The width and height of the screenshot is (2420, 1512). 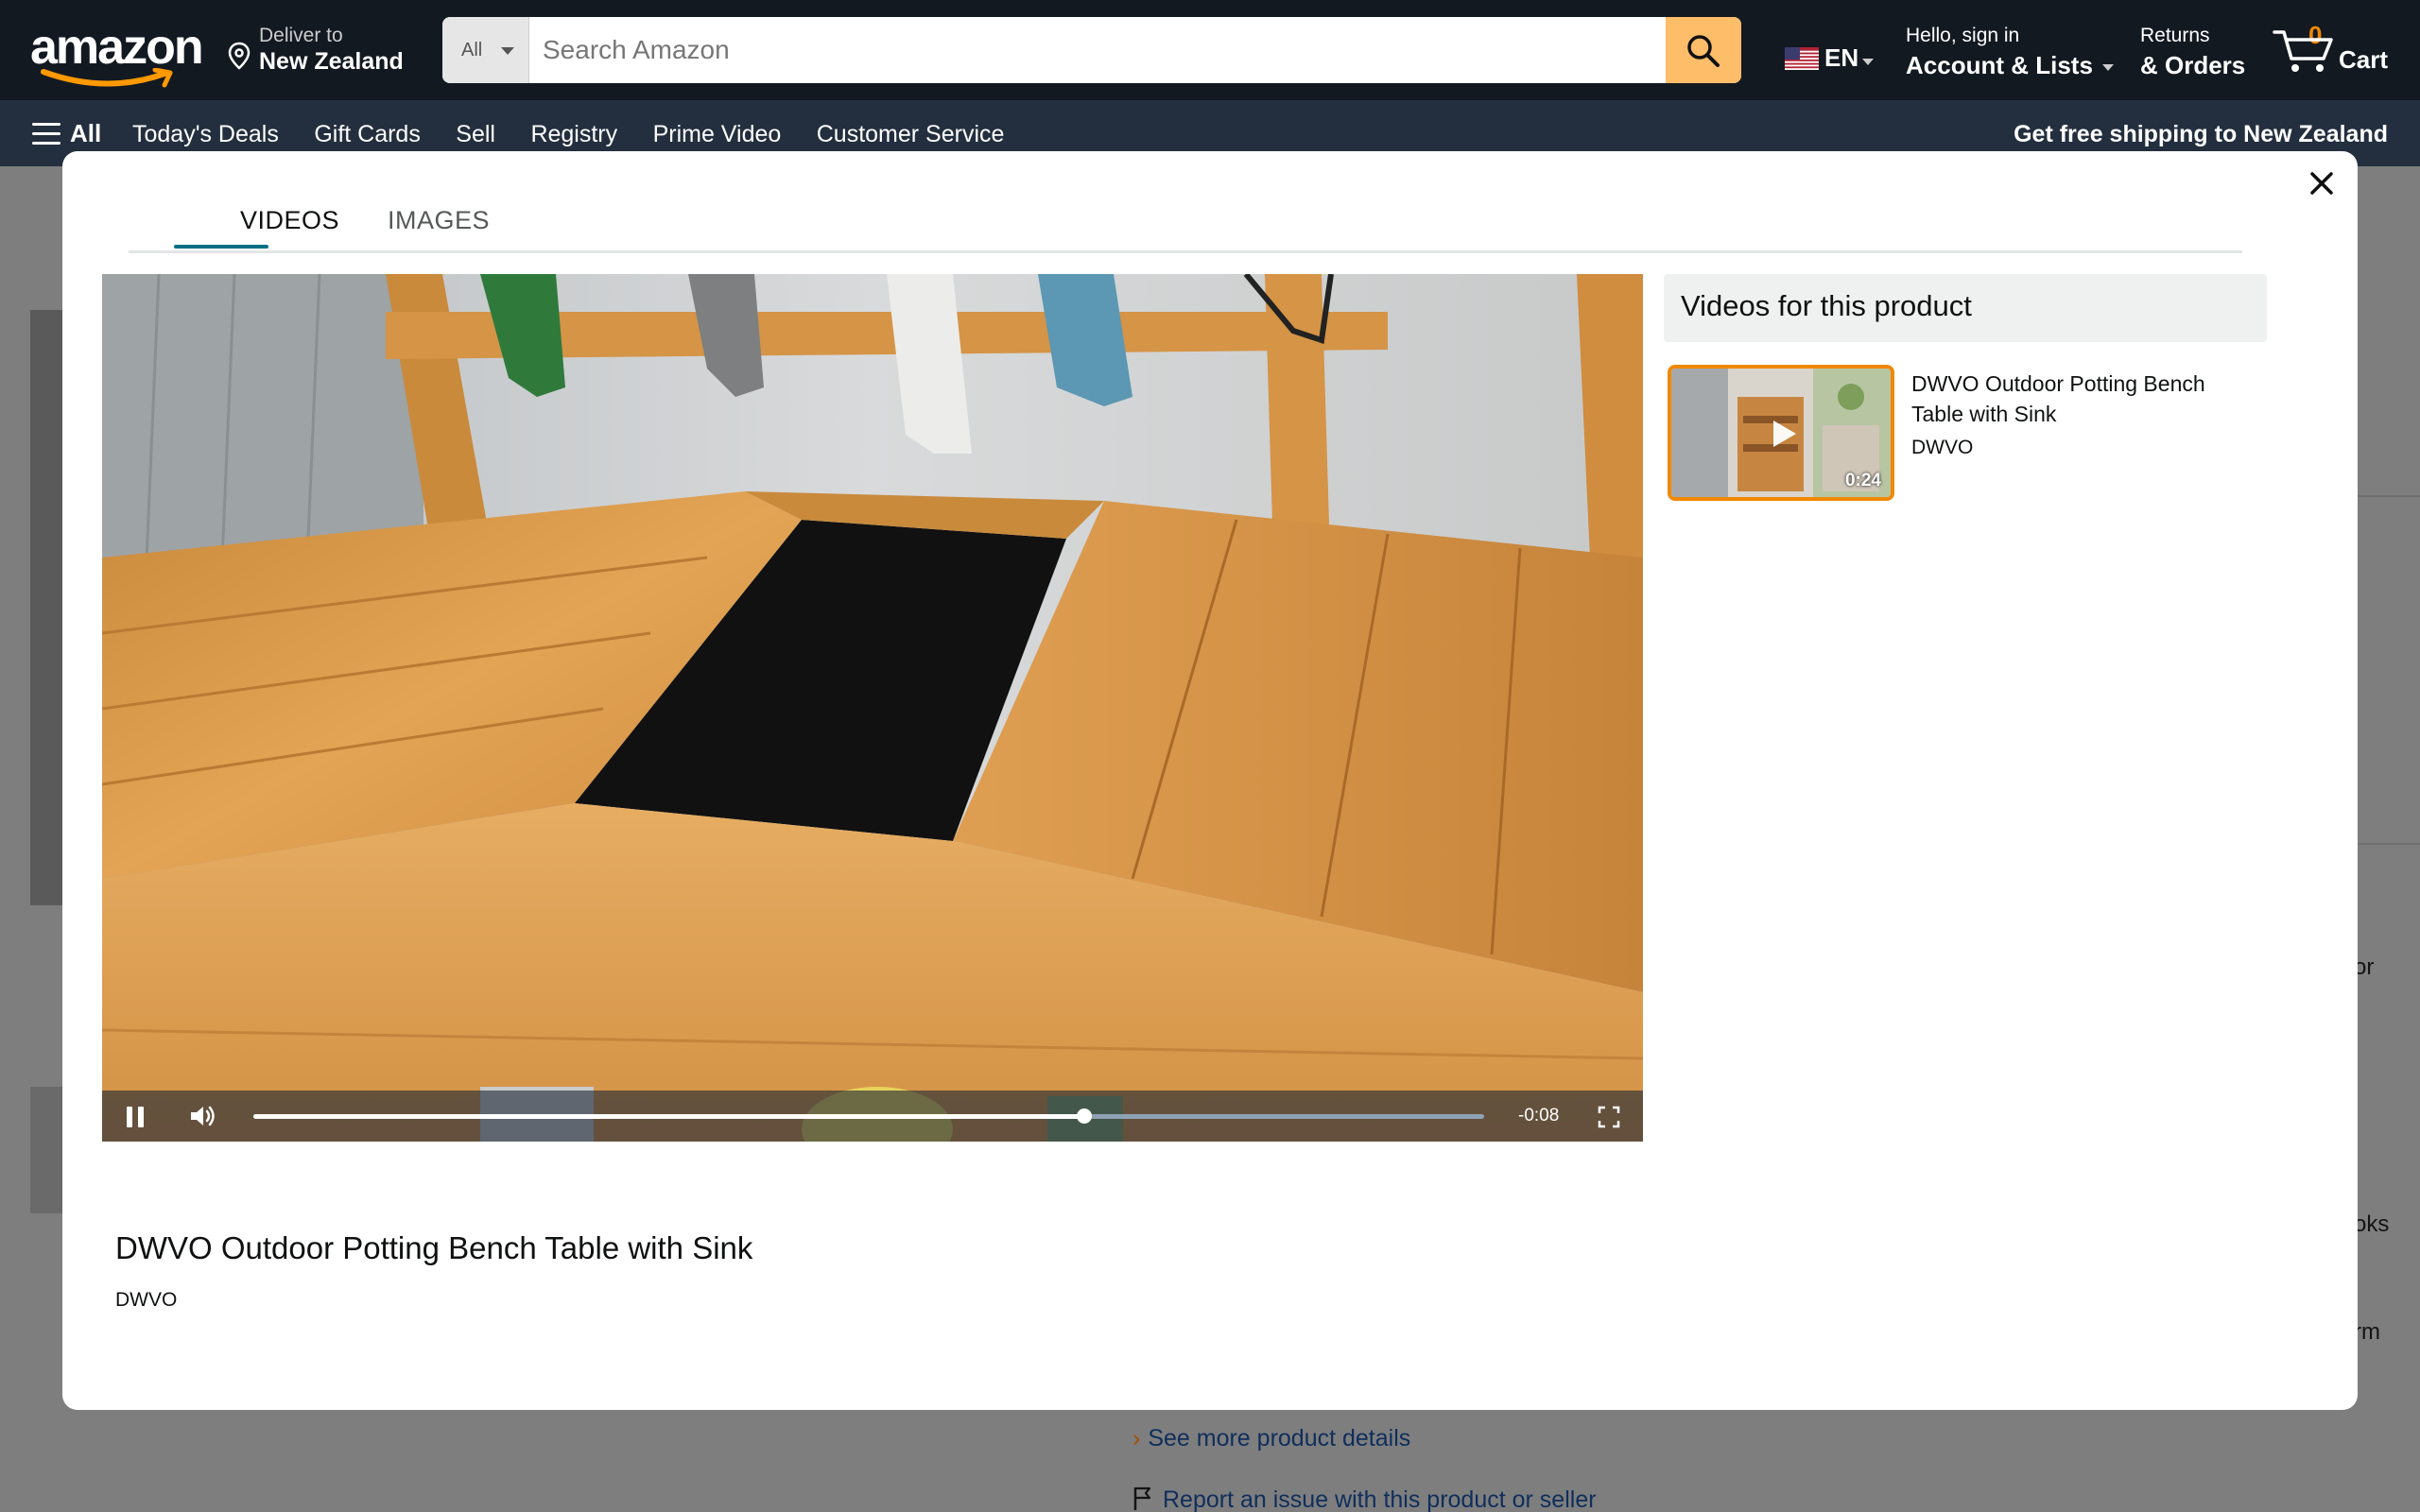 What do you see at coordinates (1142, 1498) in the screenshot?
I see `flag-icon` at bounding box center [1142, 1498].